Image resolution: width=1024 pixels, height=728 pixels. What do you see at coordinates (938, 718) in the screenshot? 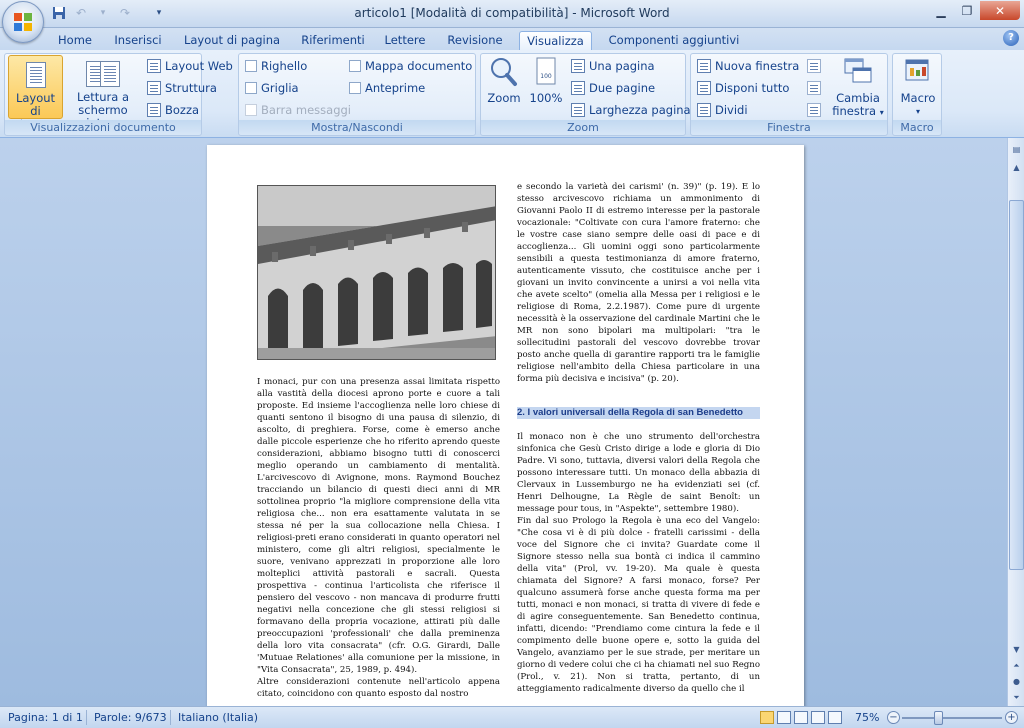
I see `zoom-slider-handle` at bounding box center [938, 718].